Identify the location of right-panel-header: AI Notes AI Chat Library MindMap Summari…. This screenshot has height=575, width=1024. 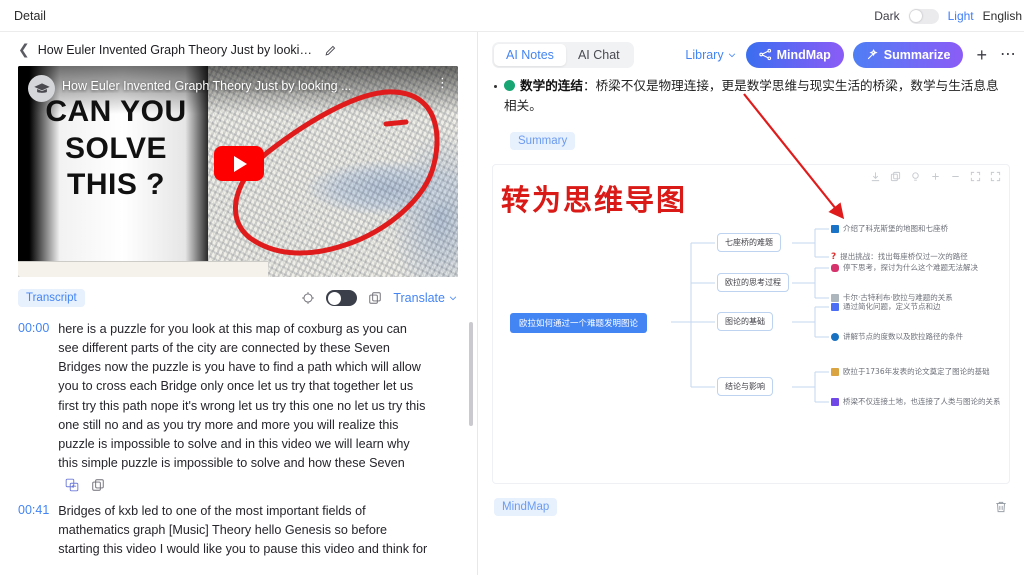
(751, 54).